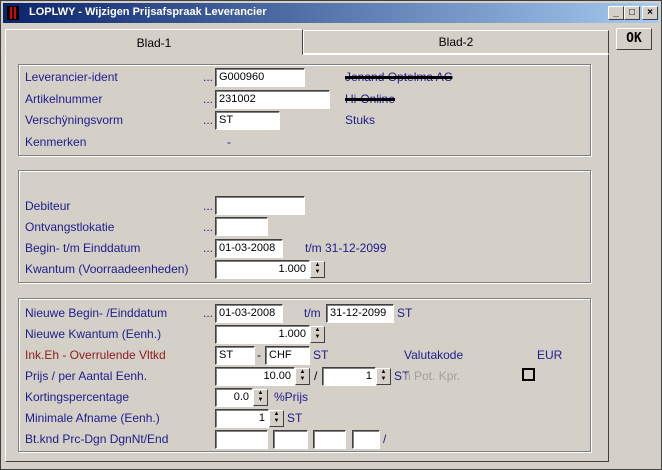  What do you see at coordinates (634, 39) in the screenshot?
I see `ok-button: OK` at bounding box center [634, 39].